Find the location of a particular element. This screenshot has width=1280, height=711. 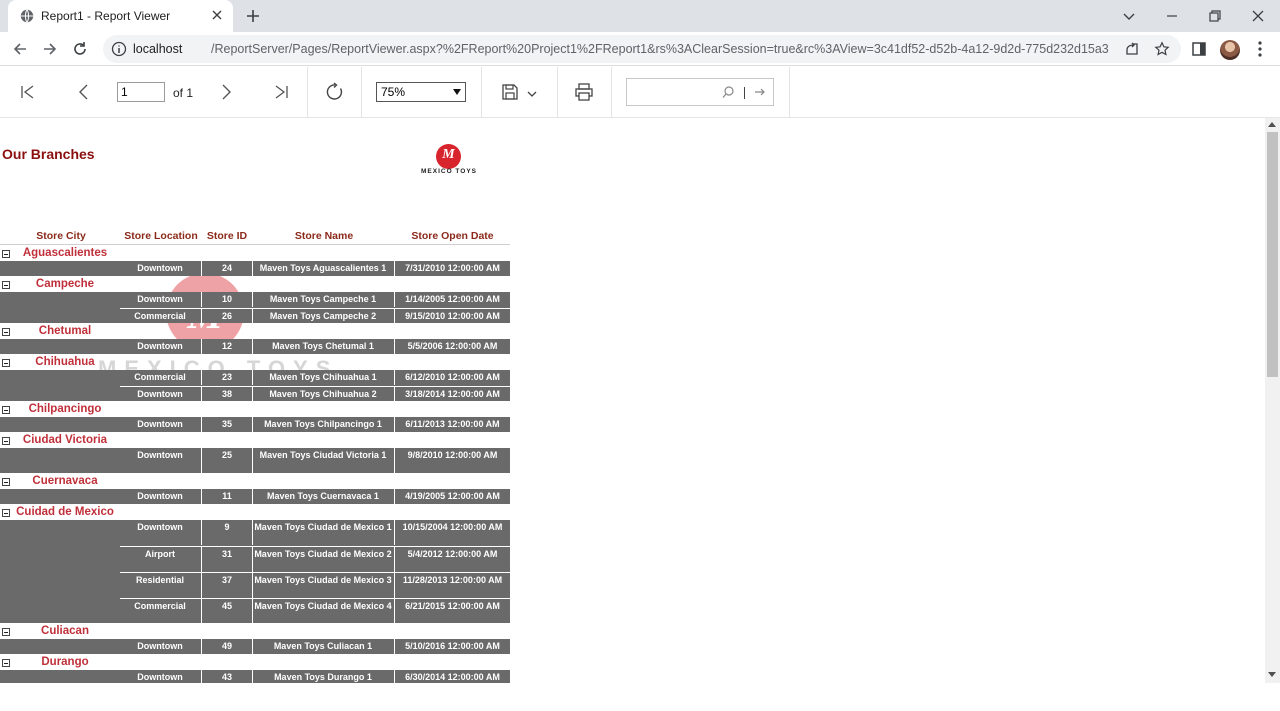

store-name-cell: Maven Toys Durango 1 is located at coordinates (323, 677).